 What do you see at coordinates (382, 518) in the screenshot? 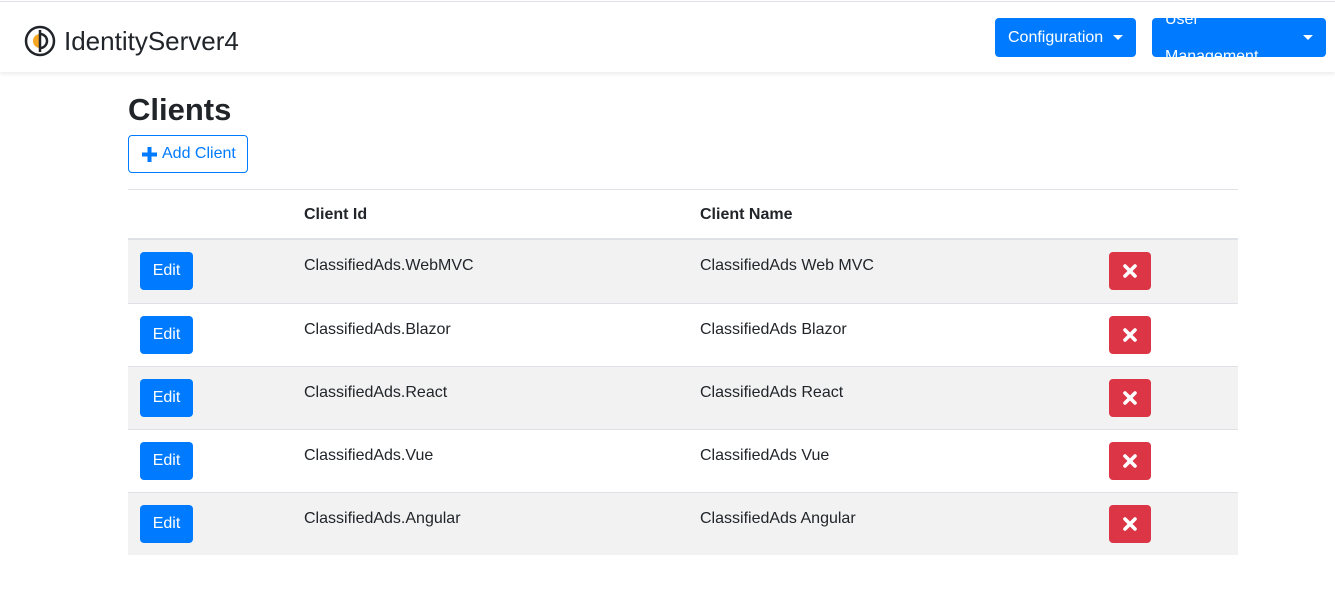
I see `client-id-cell: ClassifiedAds.Angular` at bounding box center [382, 518].